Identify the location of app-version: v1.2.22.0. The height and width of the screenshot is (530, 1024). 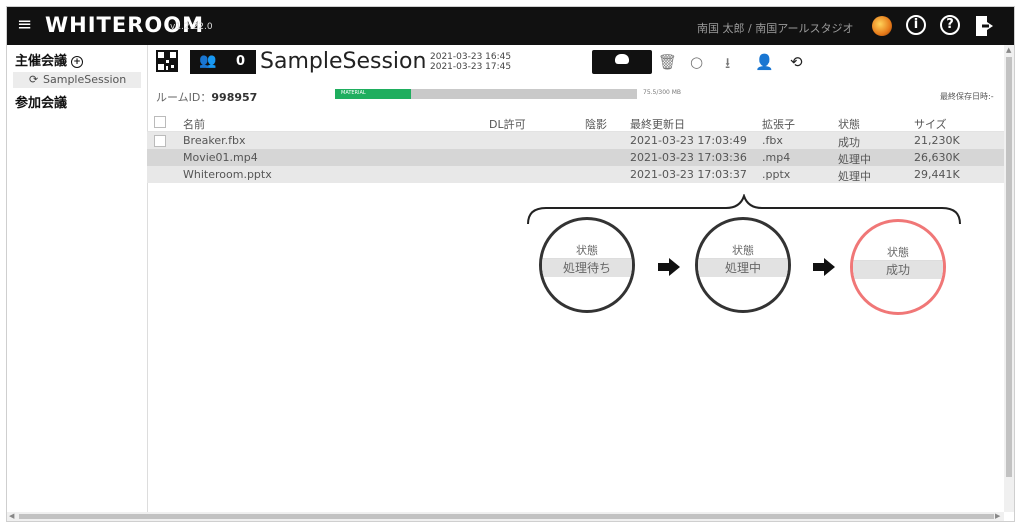
(191, 27).